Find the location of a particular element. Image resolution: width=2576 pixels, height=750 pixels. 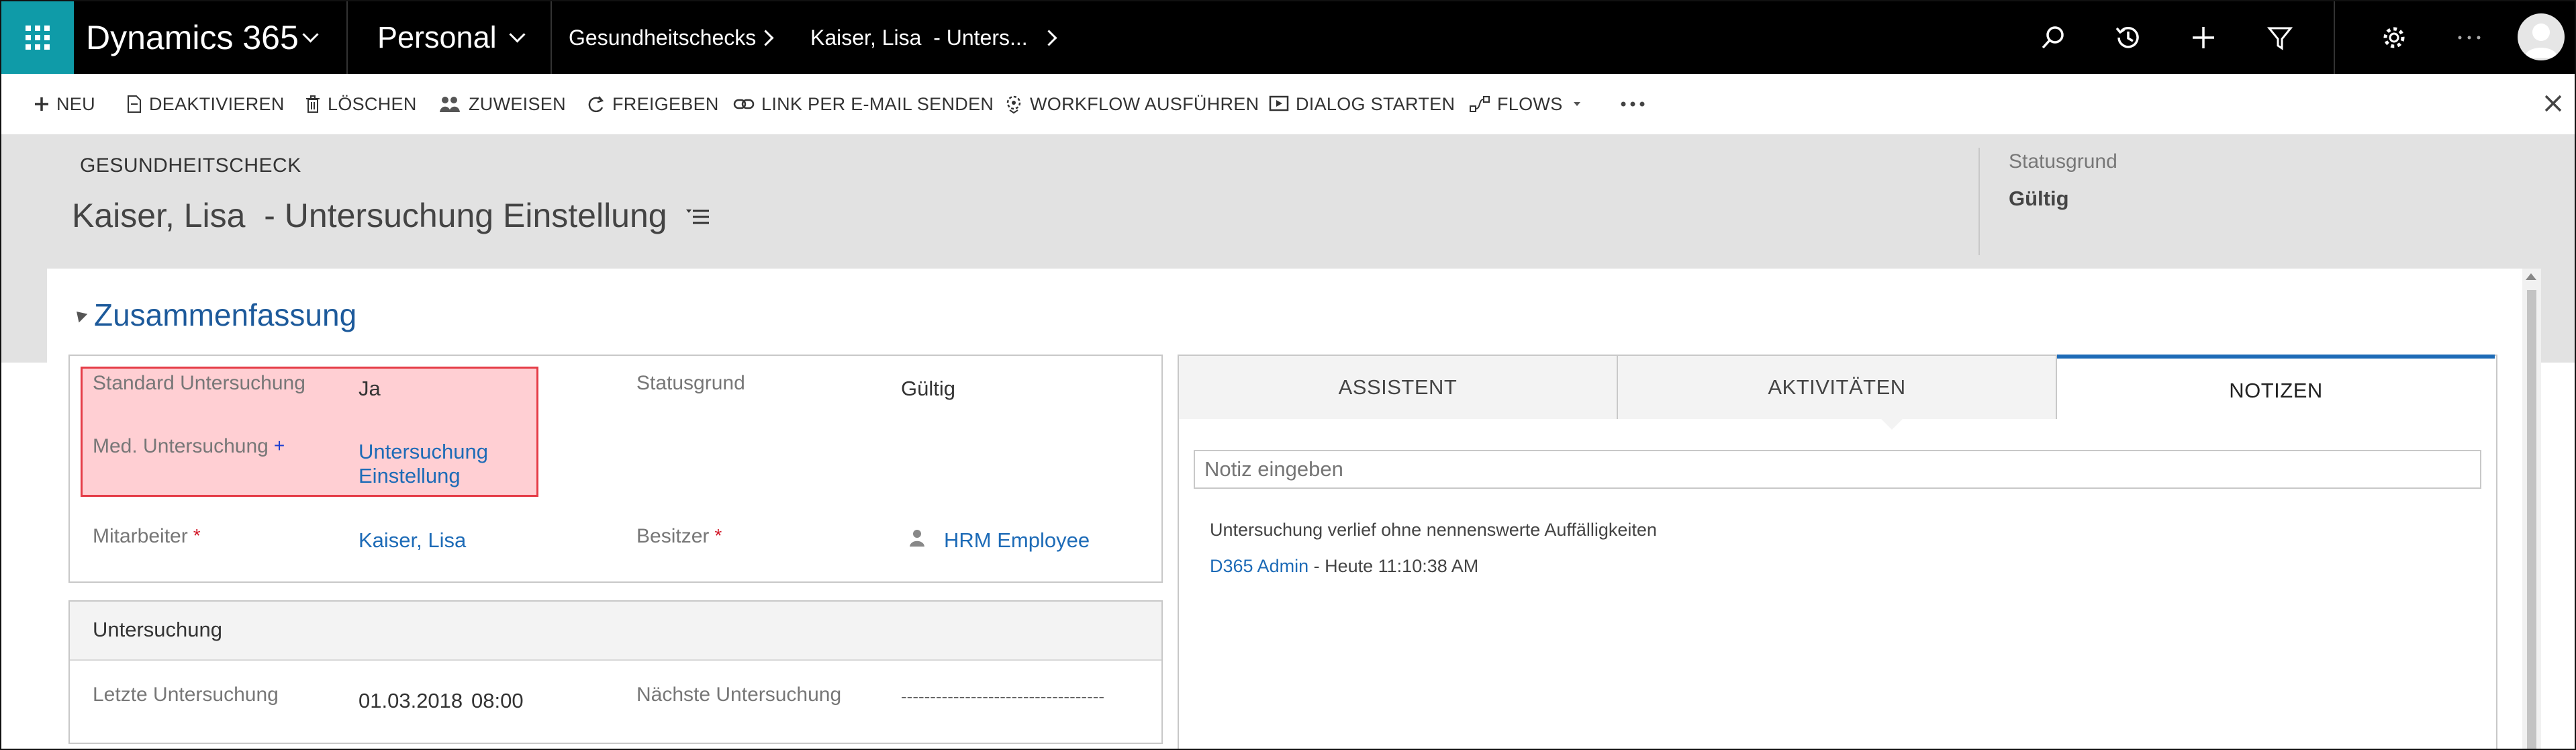

area-dropdown-chevron-icon is located at coordinates (517, 37).